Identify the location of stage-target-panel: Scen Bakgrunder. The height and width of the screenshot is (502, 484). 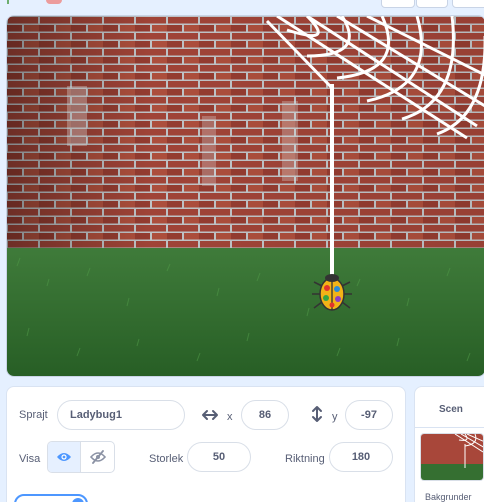
(449, 444).